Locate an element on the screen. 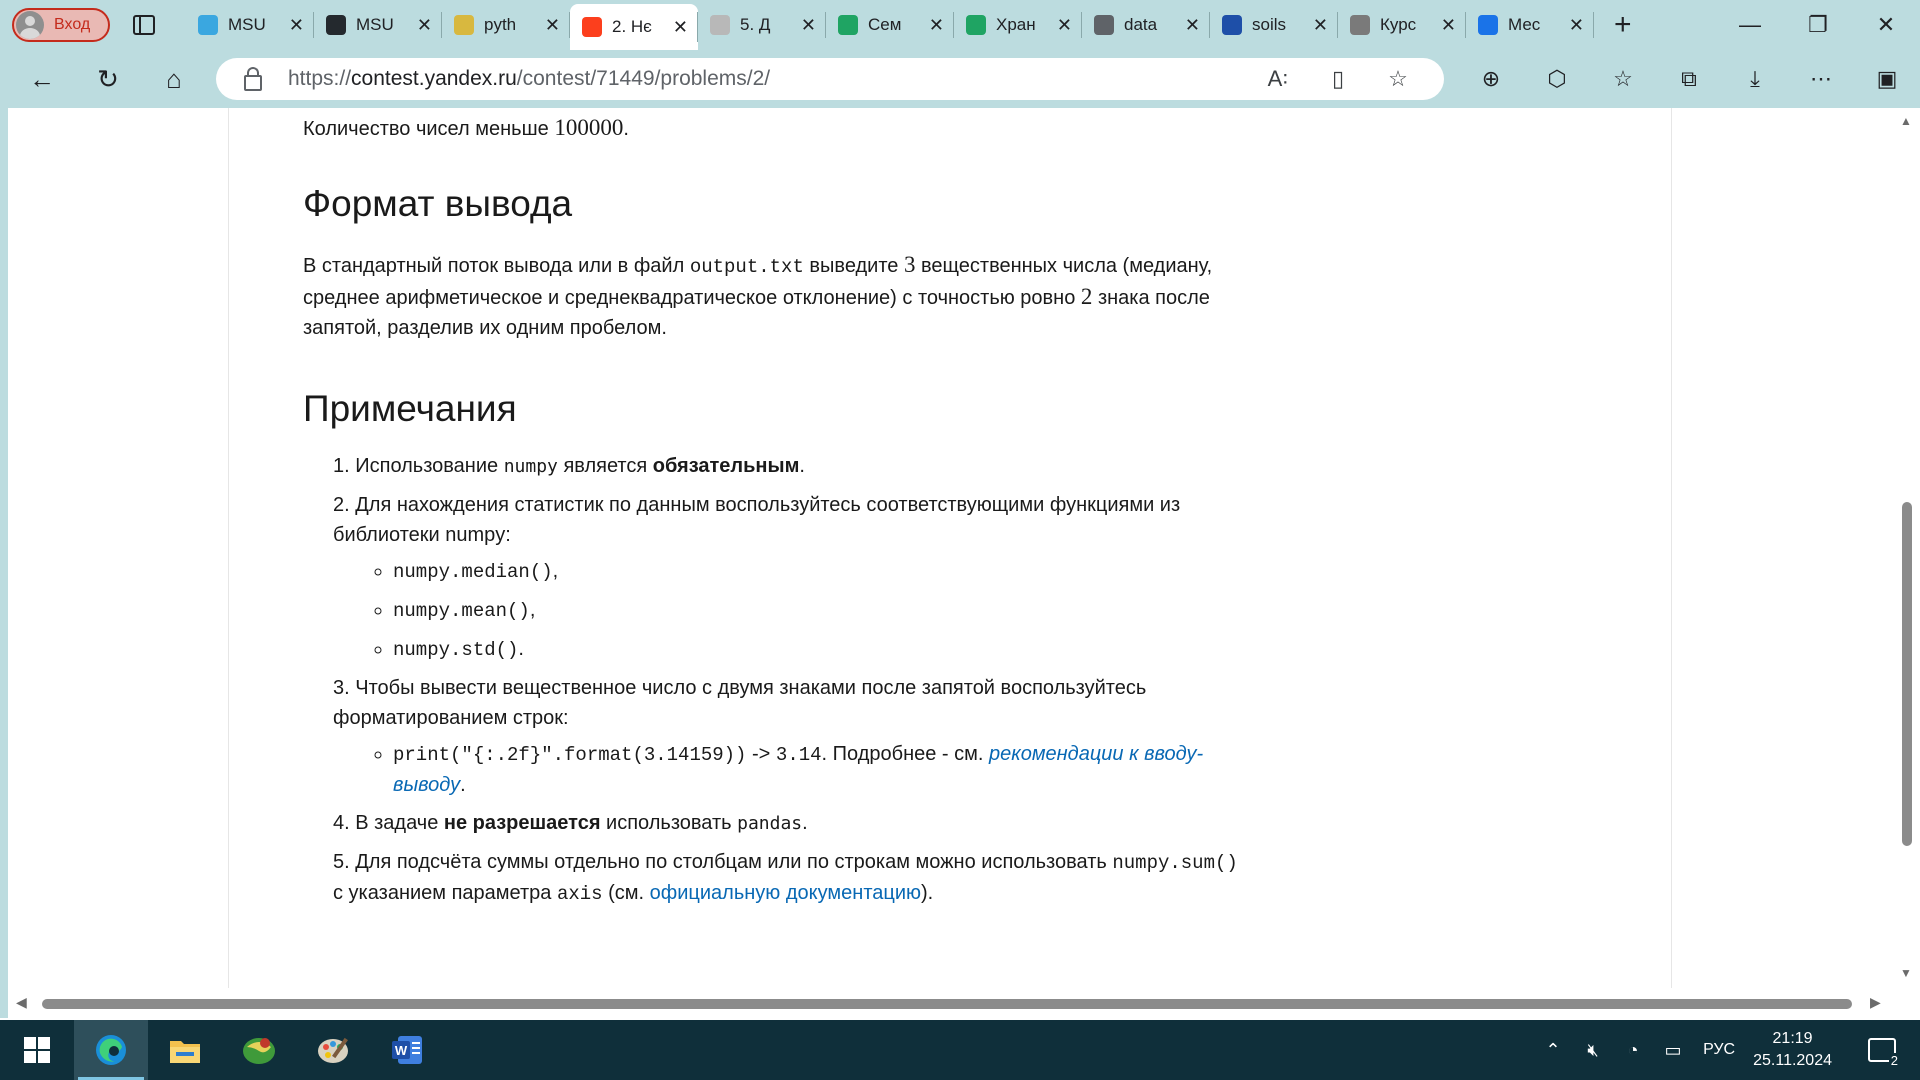 This screenshot has width=1920, height=1080. scroll-right-arrow-icon: ▶ is located at coordinates (1875, 1002).